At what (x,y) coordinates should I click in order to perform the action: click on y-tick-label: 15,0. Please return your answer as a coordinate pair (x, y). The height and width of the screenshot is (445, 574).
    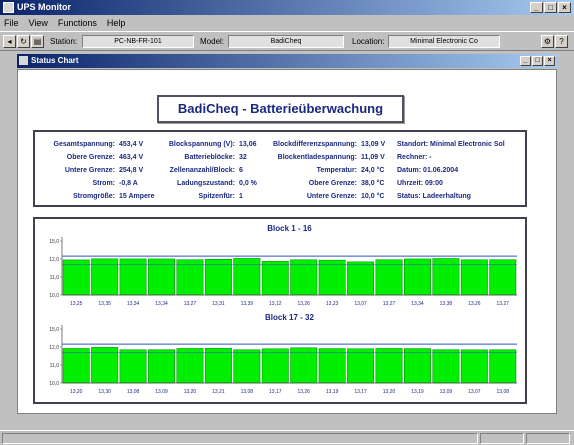
    Looking at the image, I should click on (54, 330).